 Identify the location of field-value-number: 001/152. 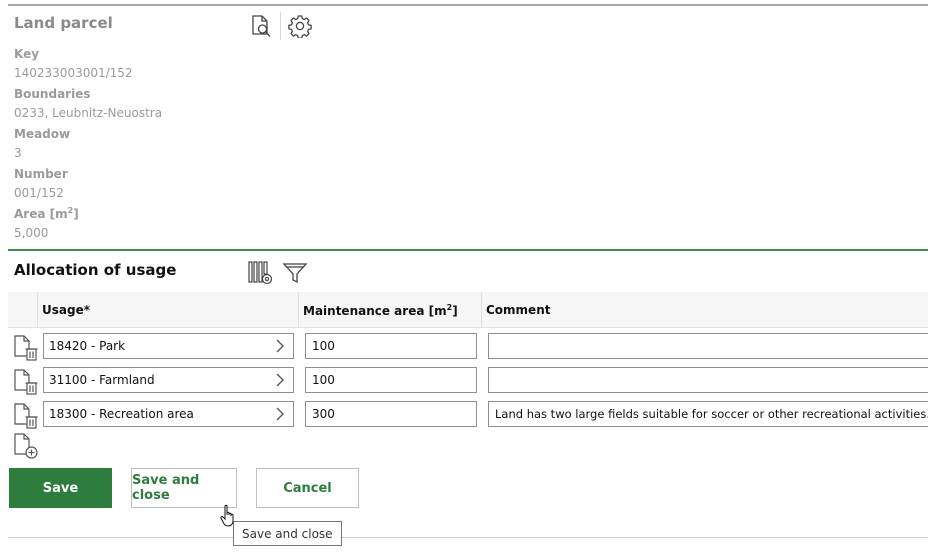
(39, 193).